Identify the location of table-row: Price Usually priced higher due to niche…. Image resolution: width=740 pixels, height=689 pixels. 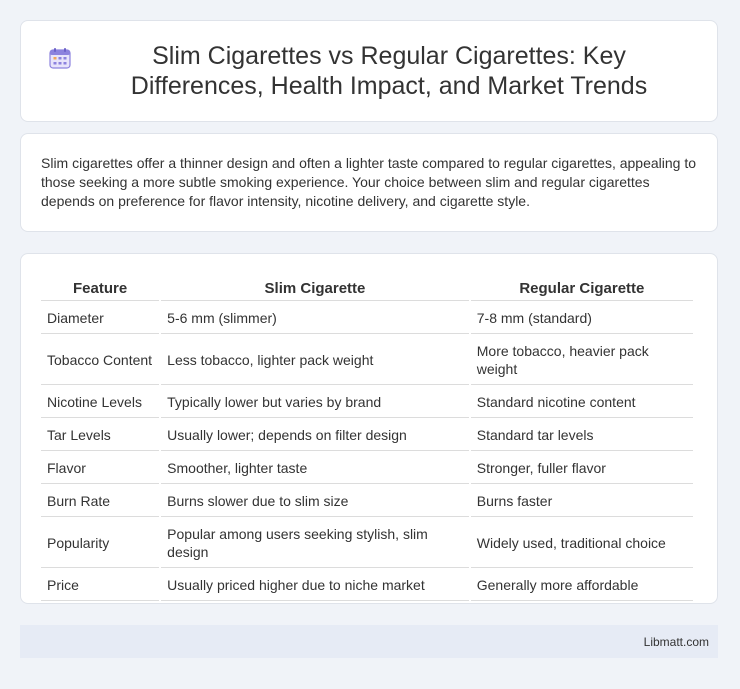
(367, 585).